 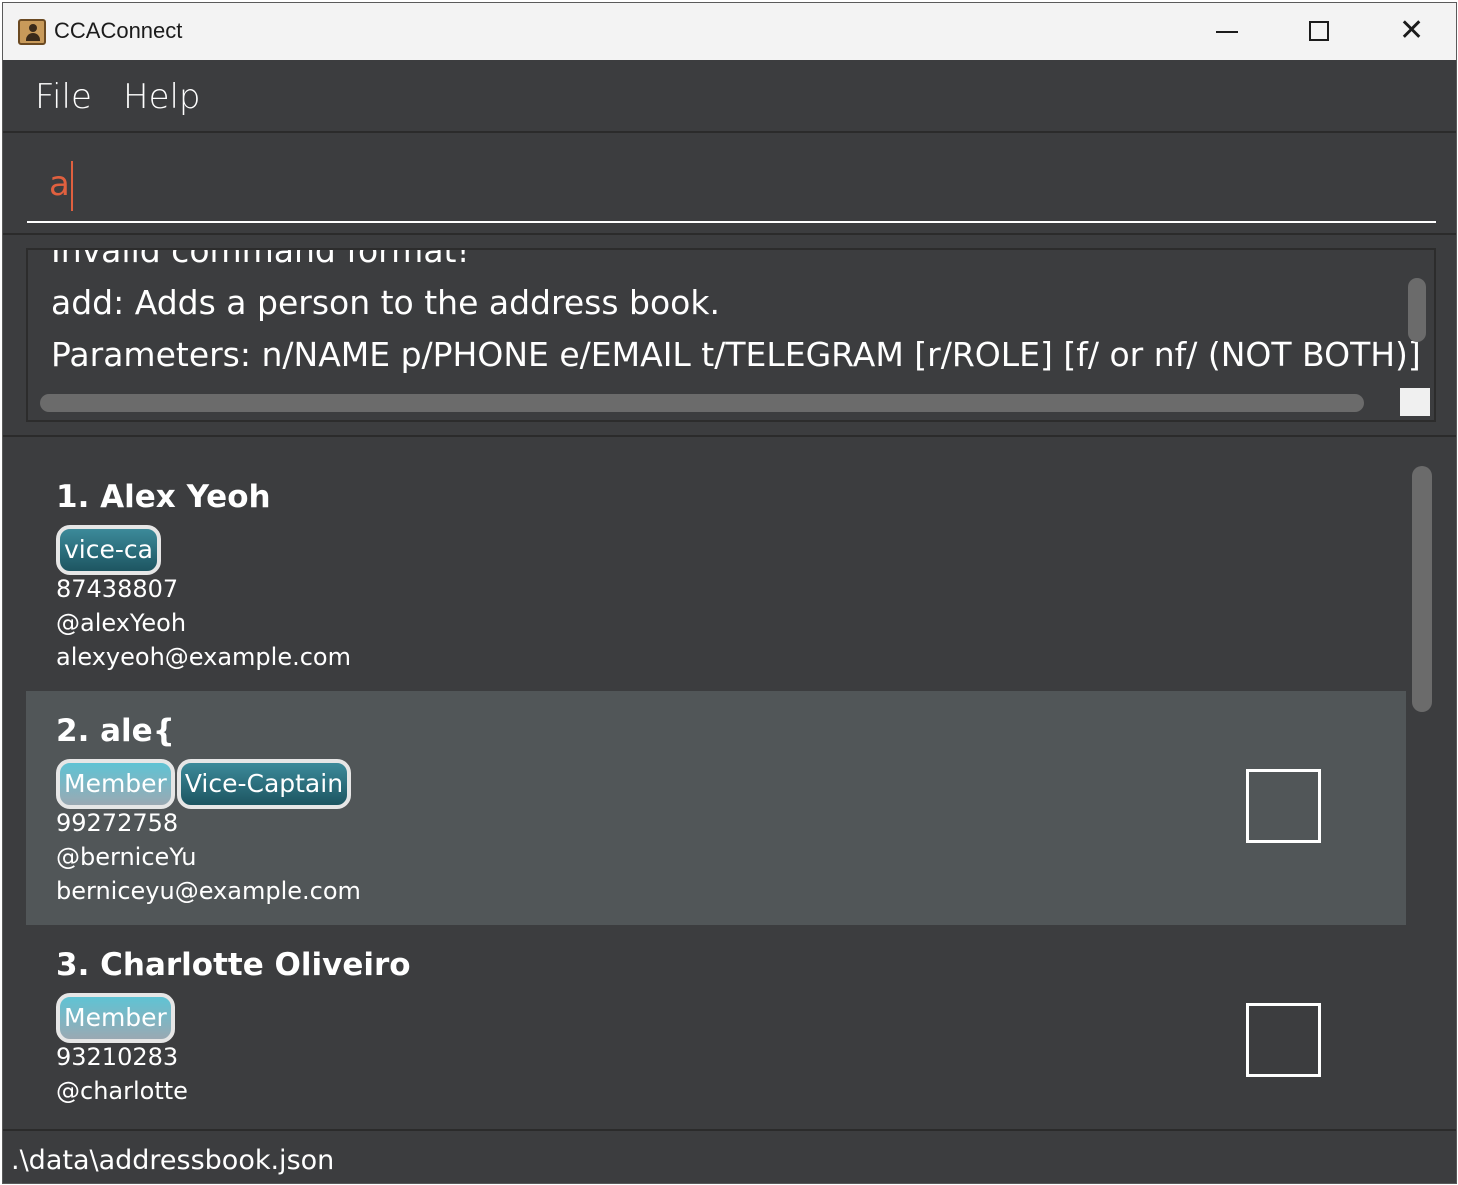 What do you see at coordinates (115, 731) in the screenshot?
I see `person-name: 2. ale{` at bounding box center [115, 731].